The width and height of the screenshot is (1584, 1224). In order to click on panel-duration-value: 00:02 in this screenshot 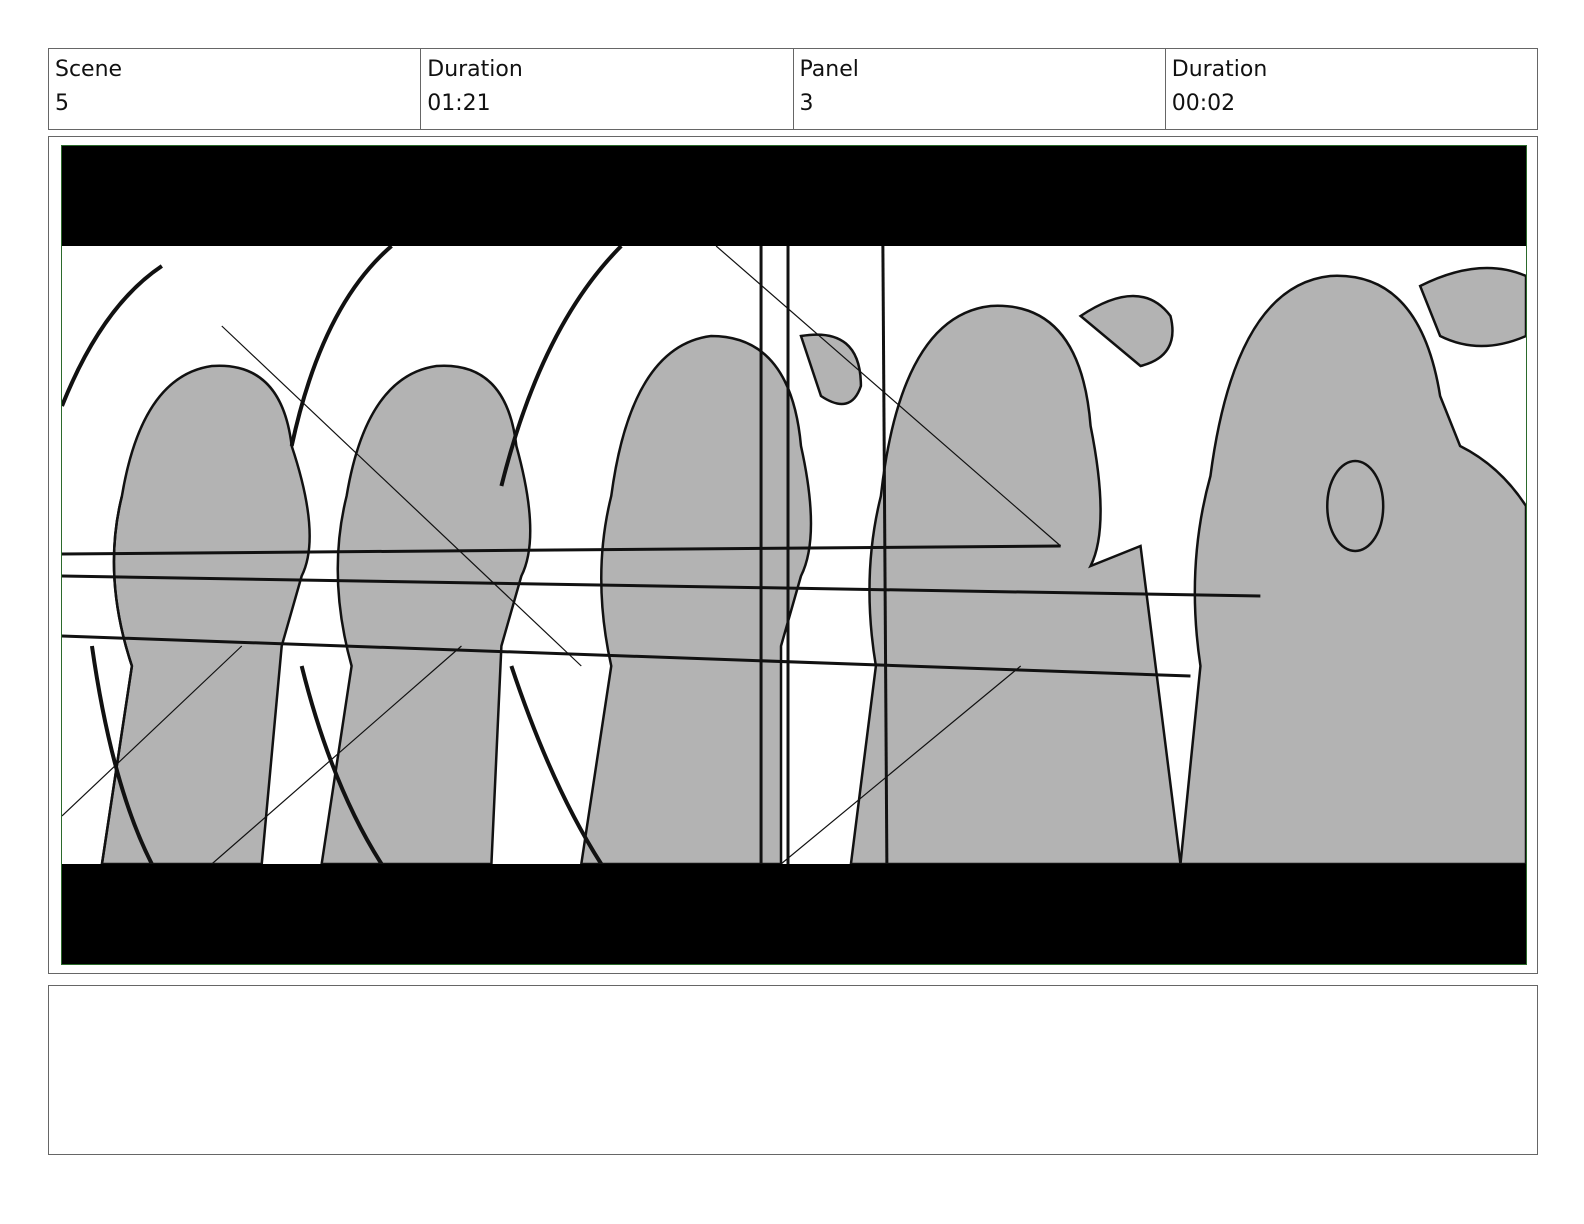, I will do `click(1351, 104)`.